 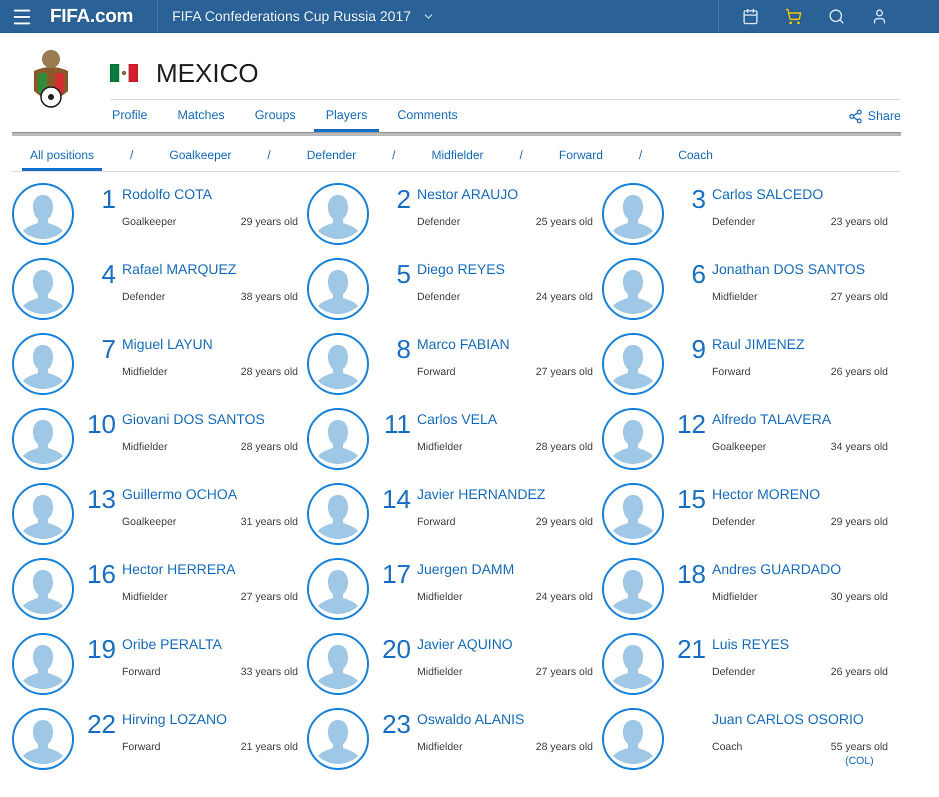 What do you see at coordinates (201, 116) in the screenshot?
I see `nav-tab: Matches` at bounding box center [201, 116].